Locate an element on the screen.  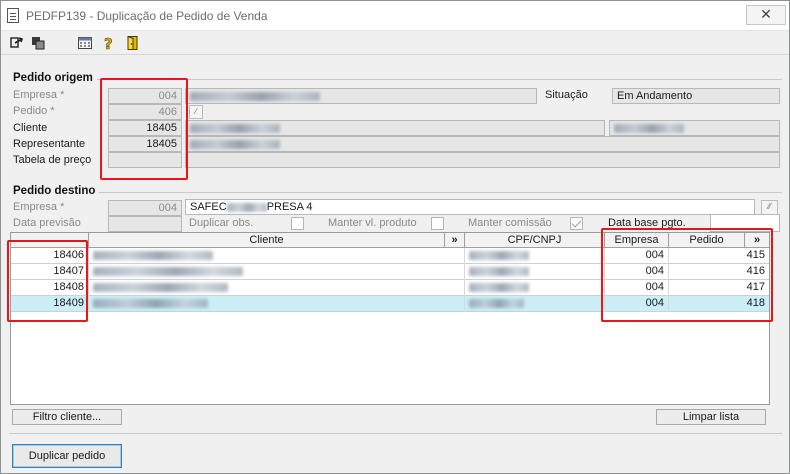
table-row-selected: 18409 004 418 is located at coordinates (390, 304).